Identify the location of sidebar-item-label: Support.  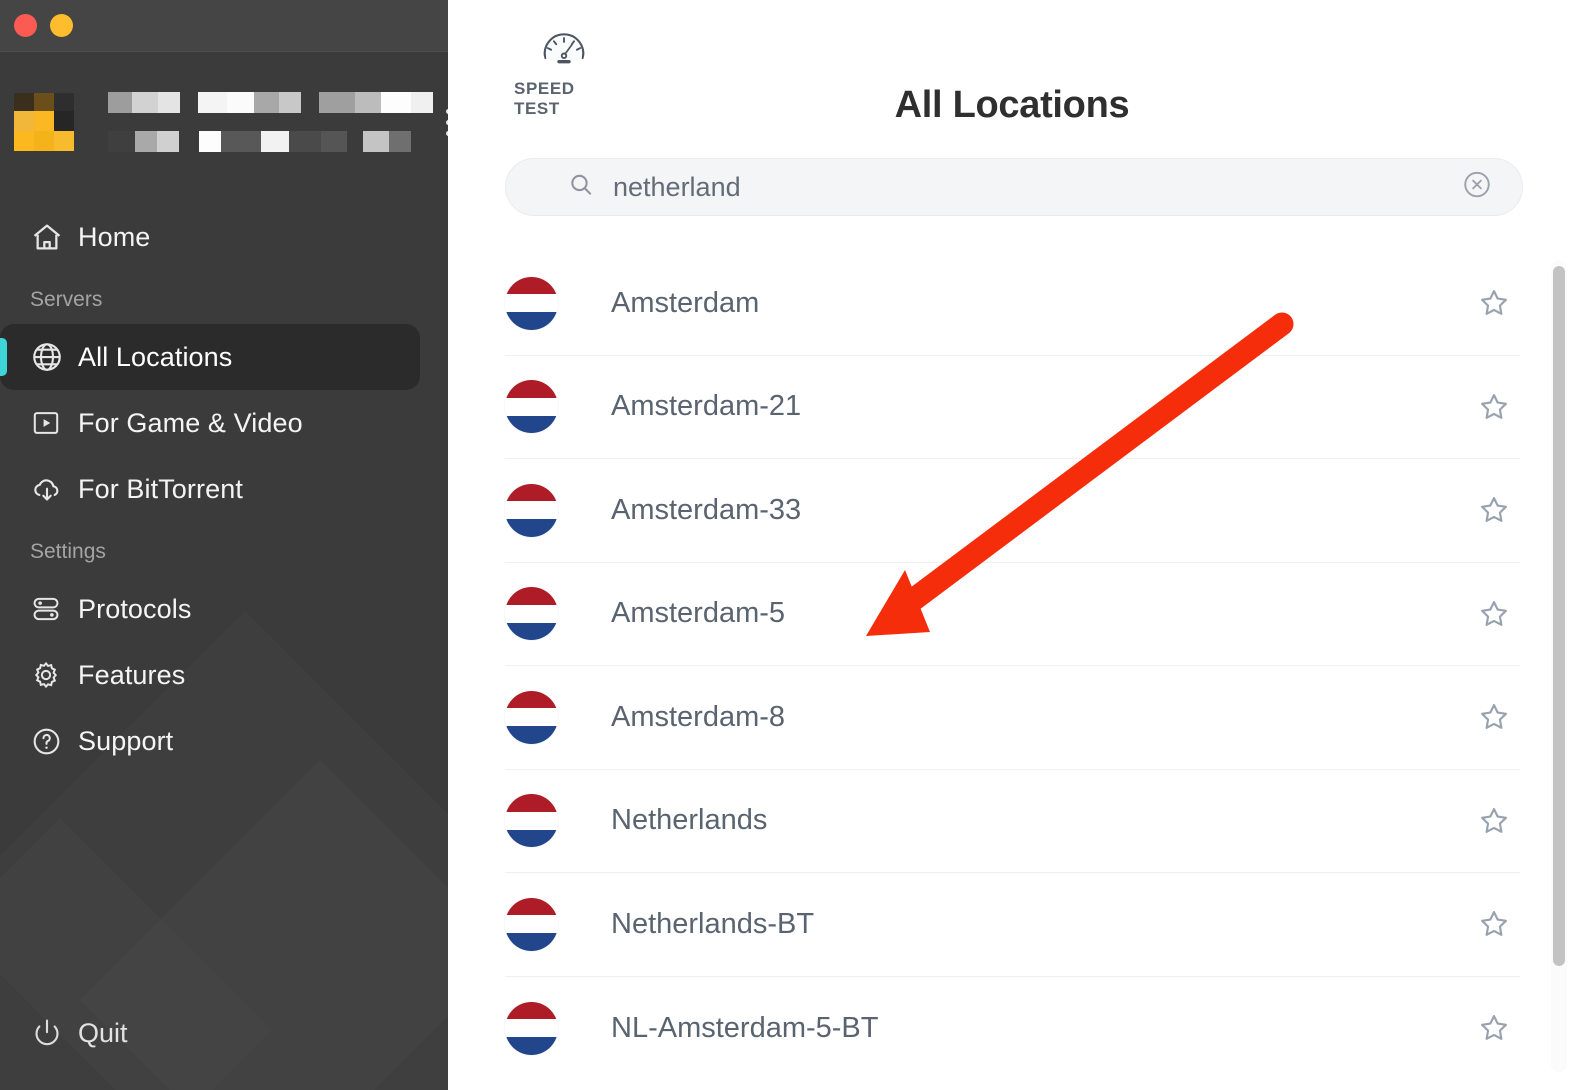
(126, 740).